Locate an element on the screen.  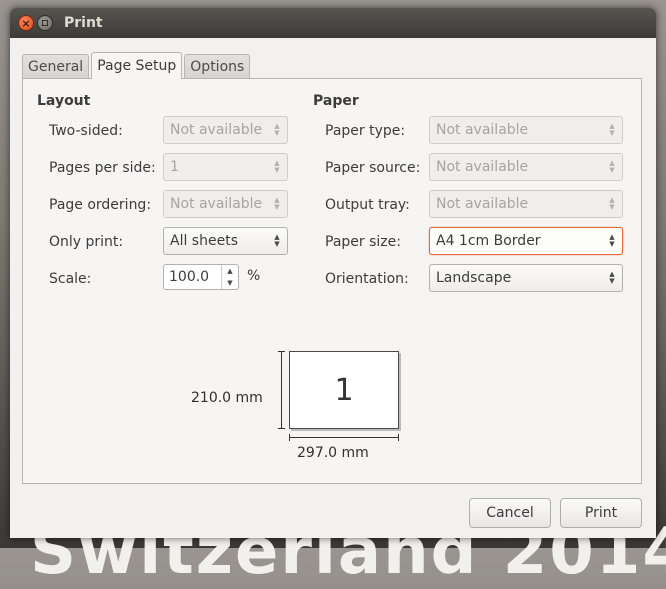
two-sided-select: Not available ▲ ▼ is located at coordinates (225, 130).